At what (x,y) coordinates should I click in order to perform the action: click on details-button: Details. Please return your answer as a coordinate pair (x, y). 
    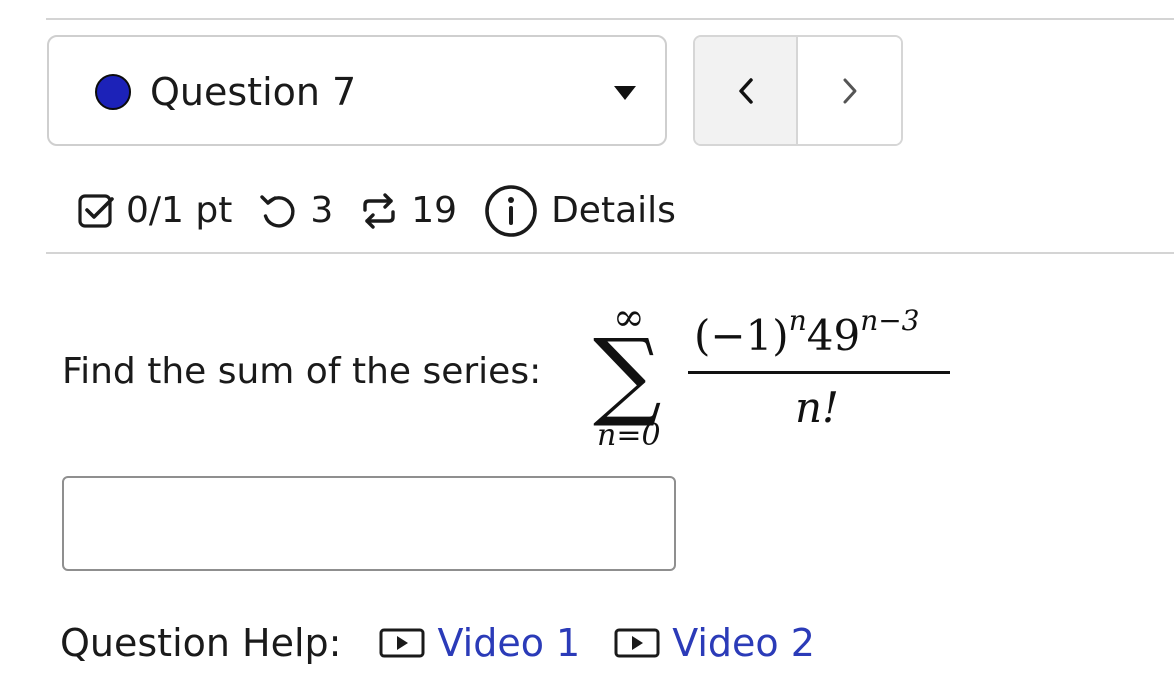
    Looking at the image, I should click on (579, 211).